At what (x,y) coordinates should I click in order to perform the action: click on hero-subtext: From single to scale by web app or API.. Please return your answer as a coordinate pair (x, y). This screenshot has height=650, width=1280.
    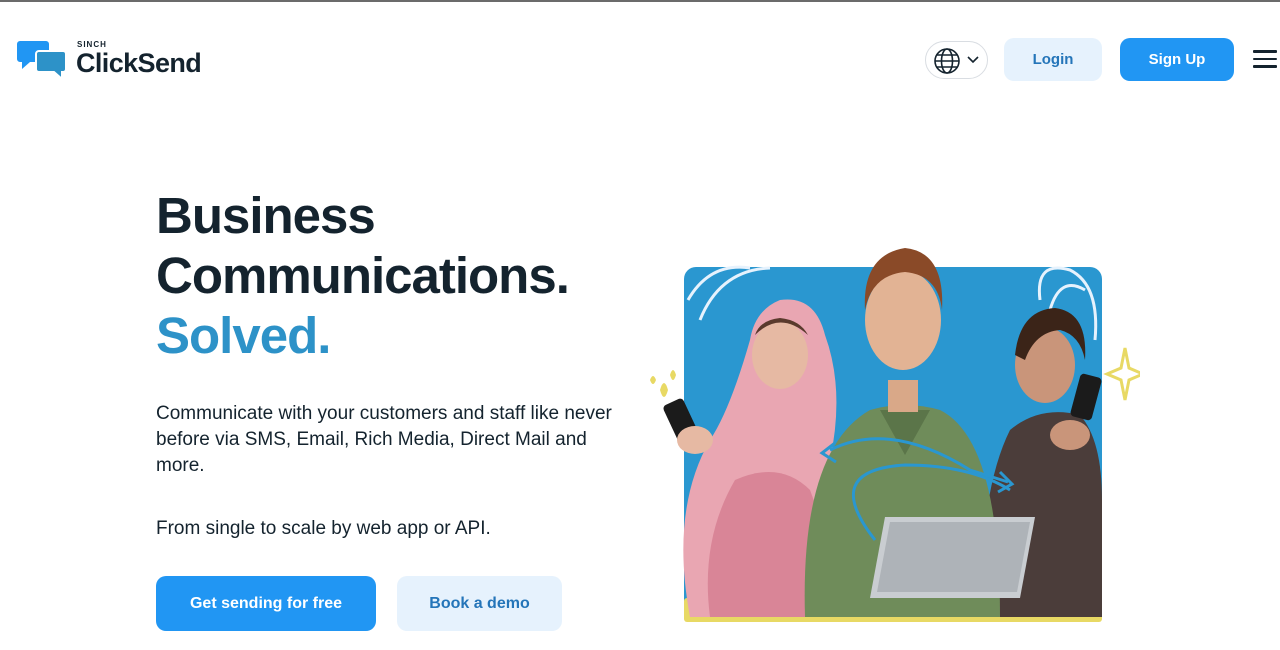
    Looking at the image, I should click on (323, 528).